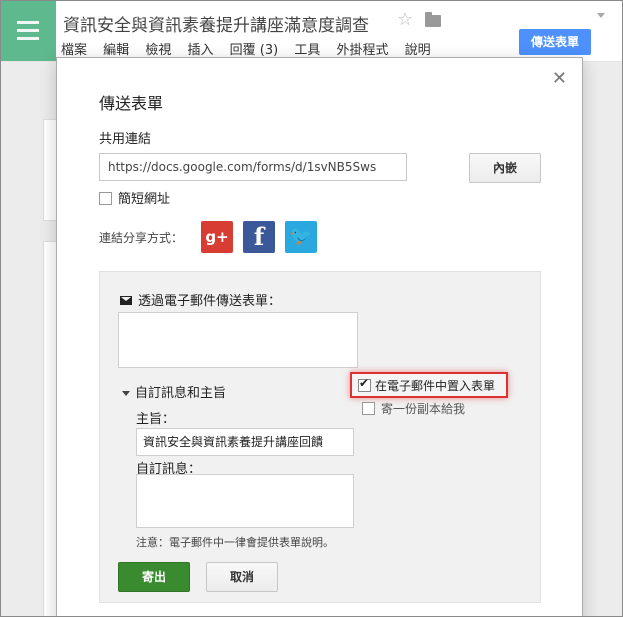  I want to click on menu-bar: 檔案 編輯 檢視 插入 回覆 (3) 工具 外掛程式 說明, so click(252, 48).